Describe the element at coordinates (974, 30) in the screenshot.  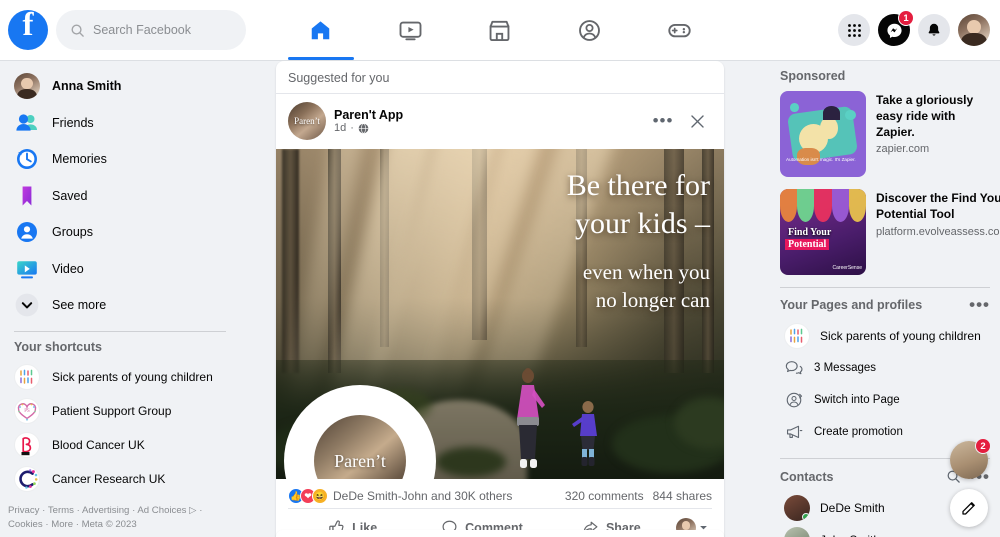
I see `account-avatar` at that location.